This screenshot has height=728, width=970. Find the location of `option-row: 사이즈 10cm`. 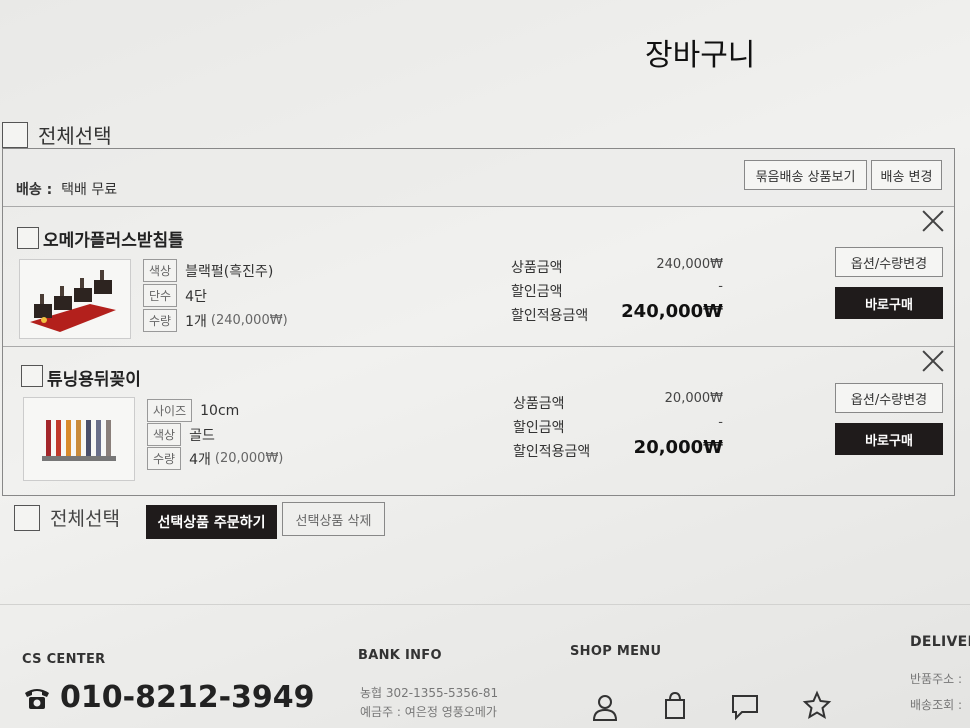

option-row: 사이즈 10cm is located at coordinates (193, 410).